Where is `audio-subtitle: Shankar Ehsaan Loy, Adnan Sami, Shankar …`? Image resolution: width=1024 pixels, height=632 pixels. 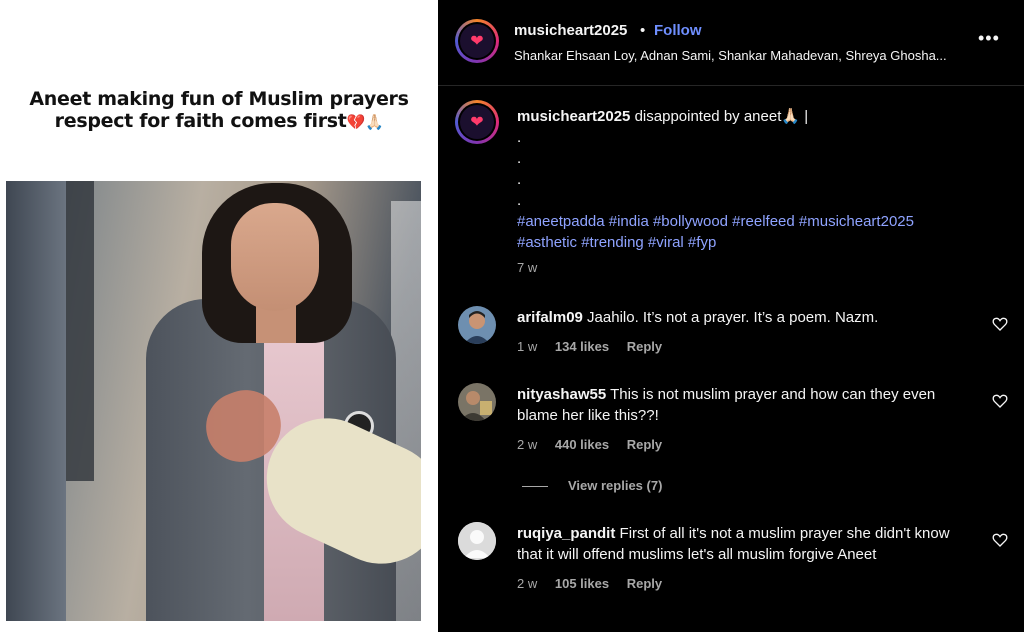 audio-subtitle: Shankar Ehsaan Loy, Adnan Sami, Shankar … is located at coordinates (730, 55).